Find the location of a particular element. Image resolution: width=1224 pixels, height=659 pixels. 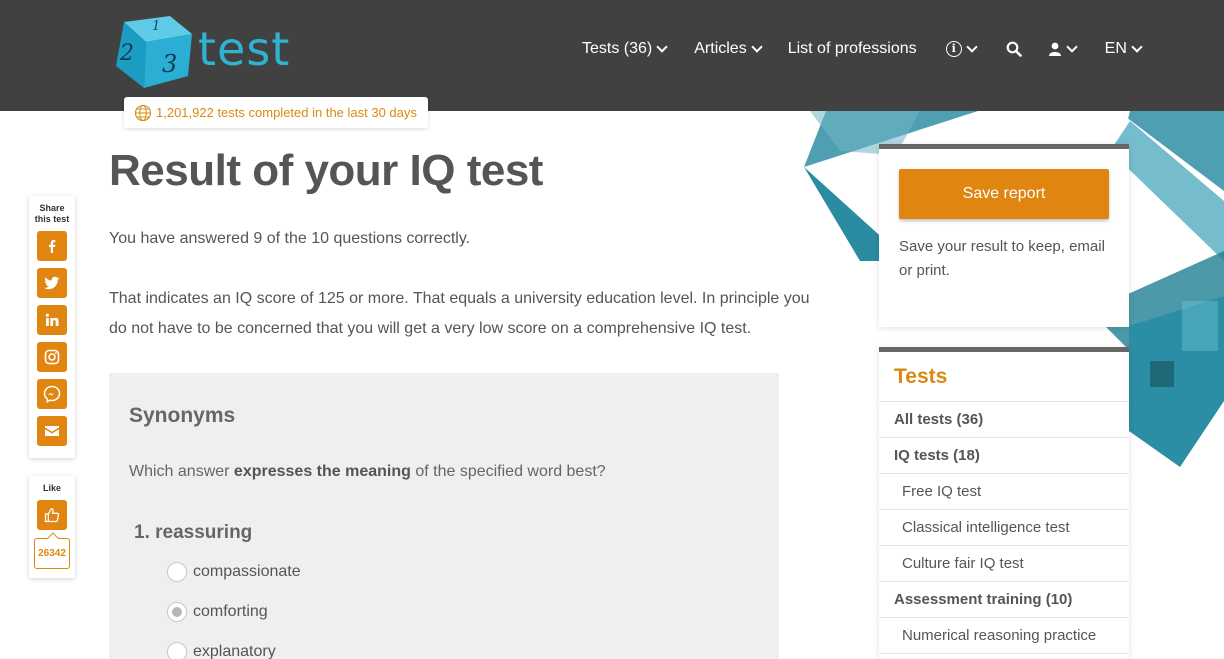

sidebar-item-iq-tests: IQ tests (18) is located at coordinates (1004, 456).